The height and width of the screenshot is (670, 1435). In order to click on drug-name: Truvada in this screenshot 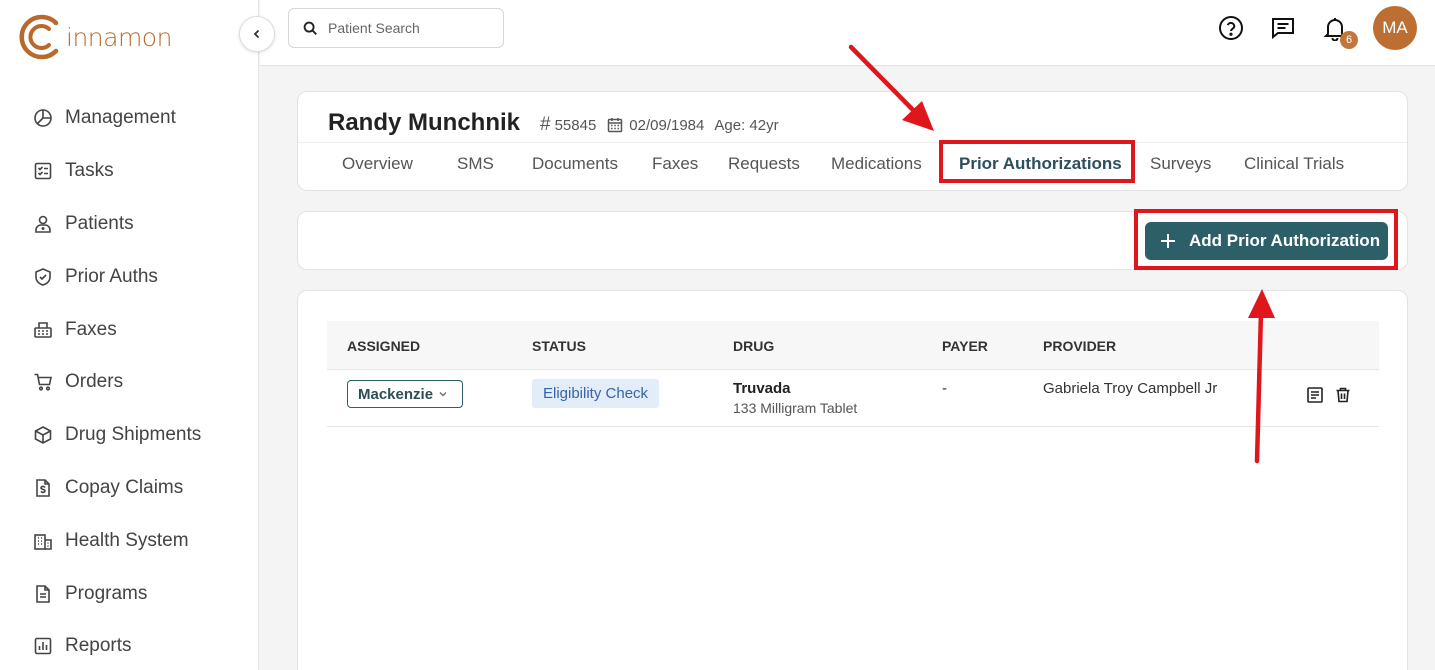, I will do `click(762, 388)`.